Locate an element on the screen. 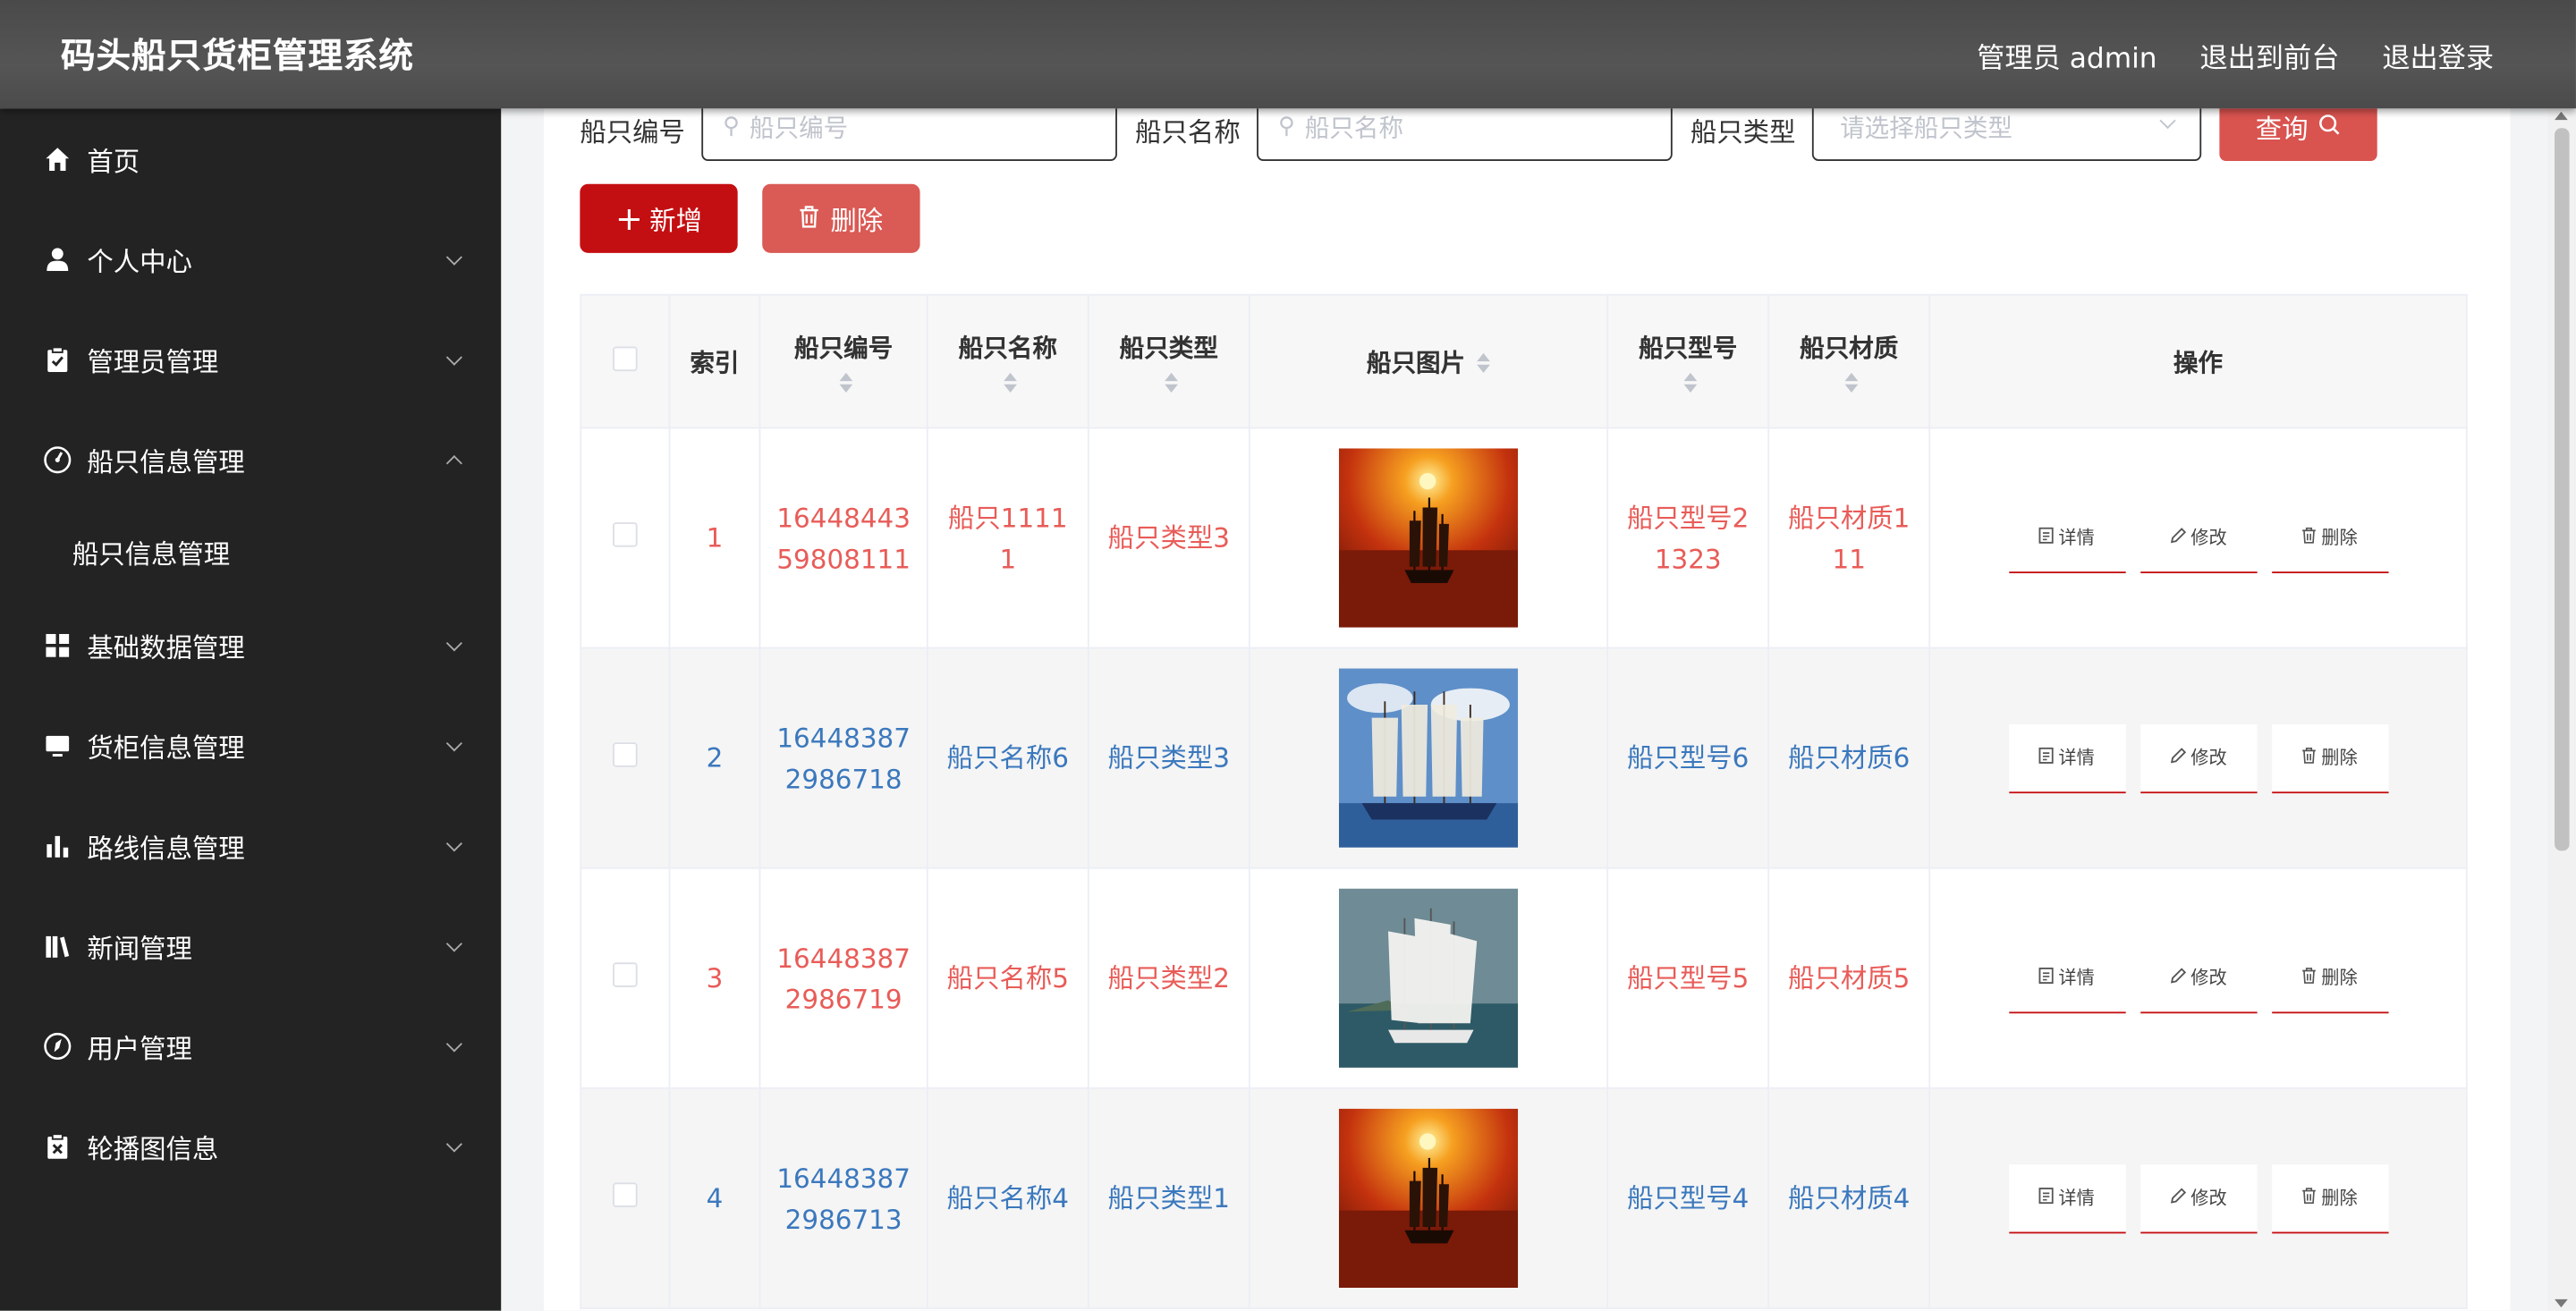 This screenshot has height=1311, width=2576. col-name: 船只名称 is located at coordinates (1007, 361).